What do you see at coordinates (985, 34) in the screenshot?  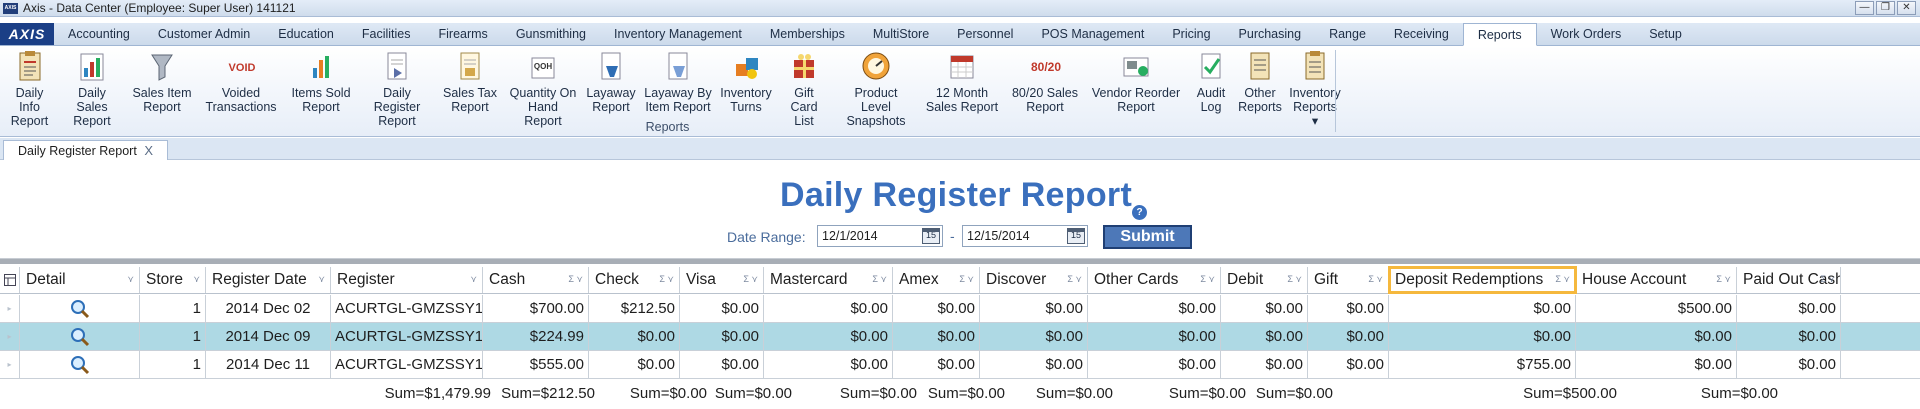 I see `tab-personnel: Personnel` at bounding box center [985, 34].